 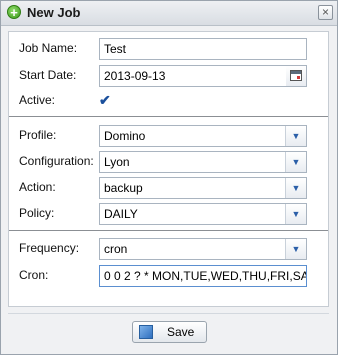 What do you see at coordinates (168, 313) in the screenshot?
I see `footer-divider` at bounding box center [168, 313].